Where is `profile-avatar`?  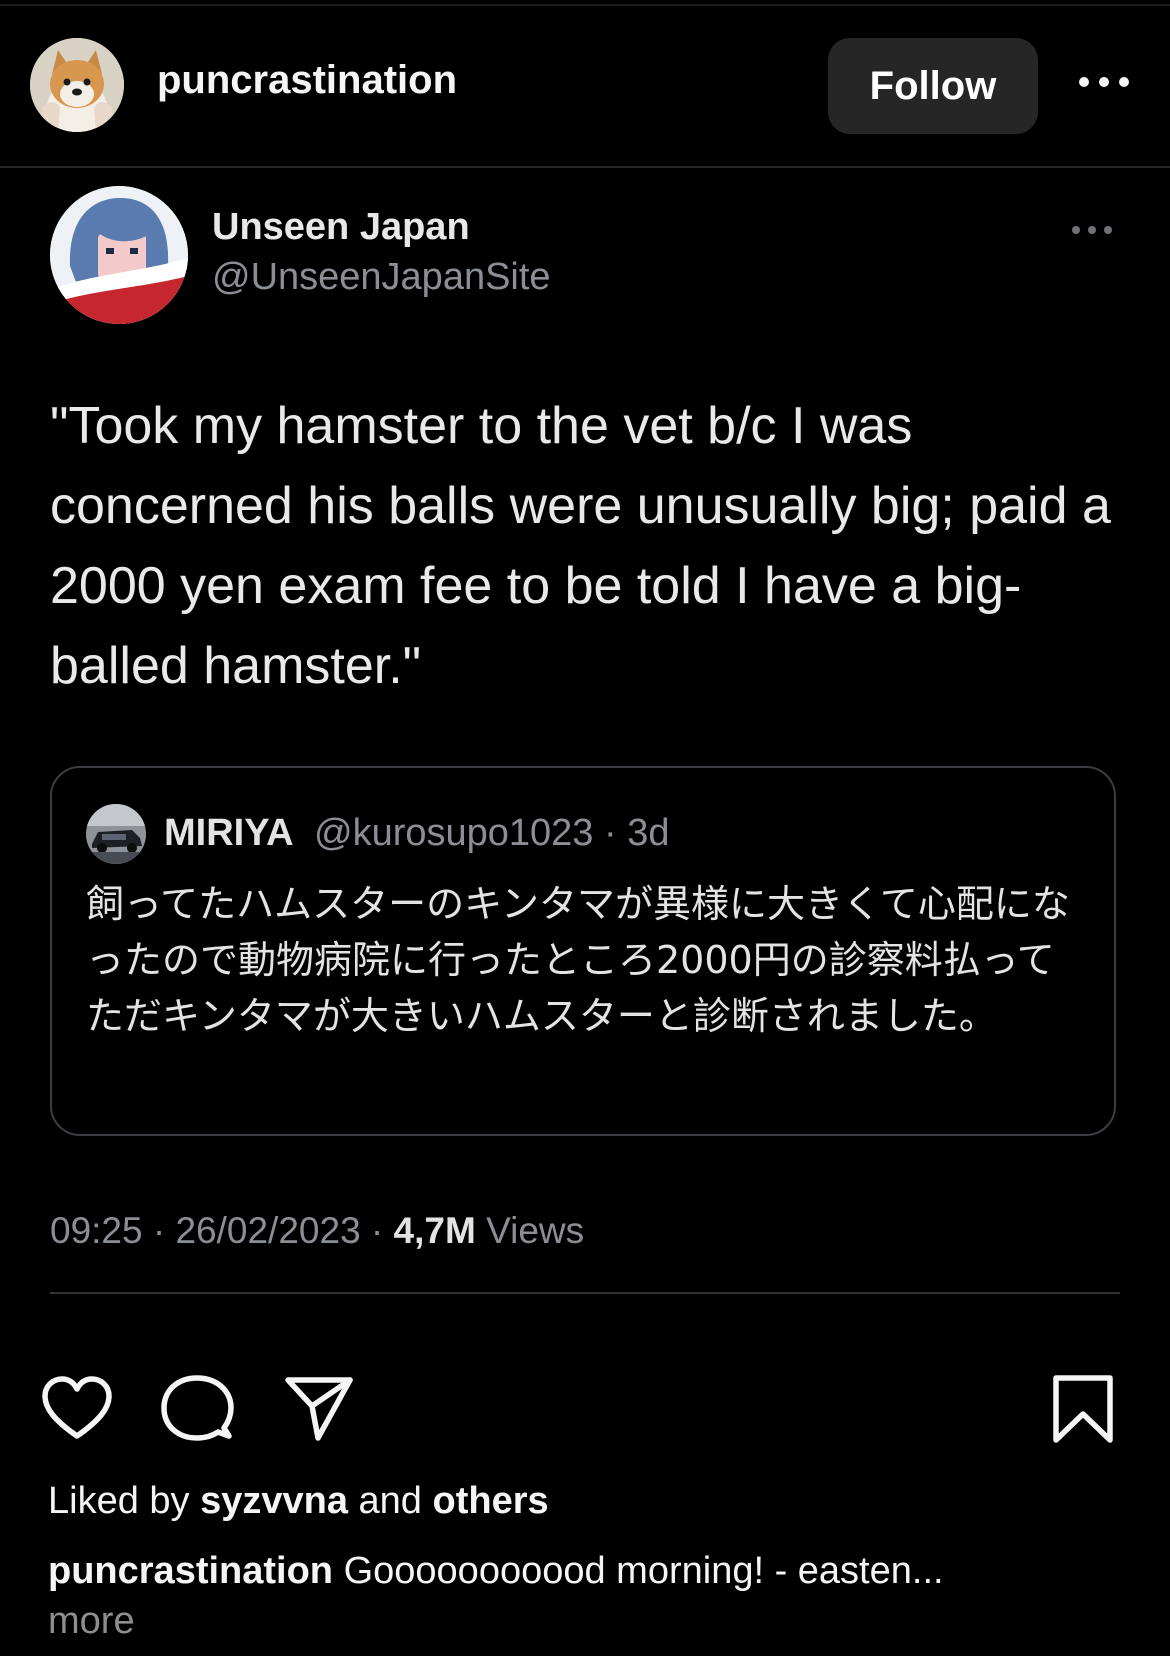 profile-avatar is located at coordinates (77, 85).